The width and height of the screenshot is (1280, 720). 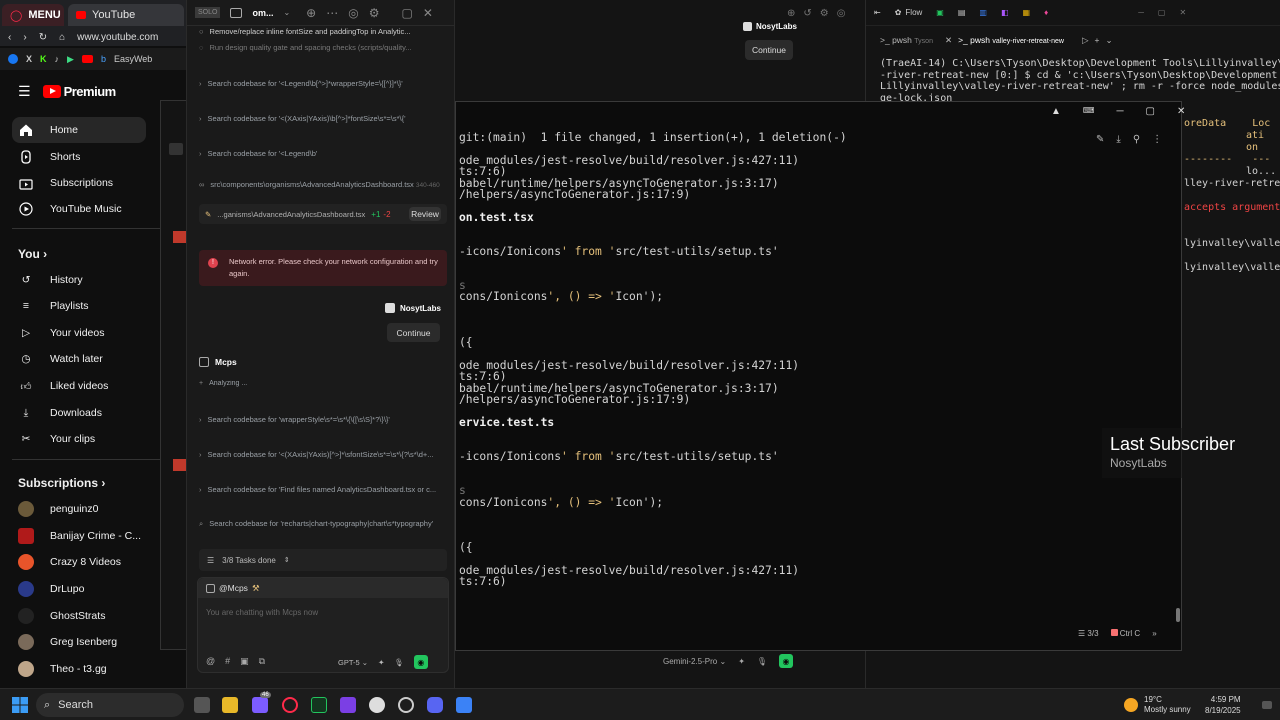 I want to click on panel-right-icon: ▥, so click(x=983, y=12).